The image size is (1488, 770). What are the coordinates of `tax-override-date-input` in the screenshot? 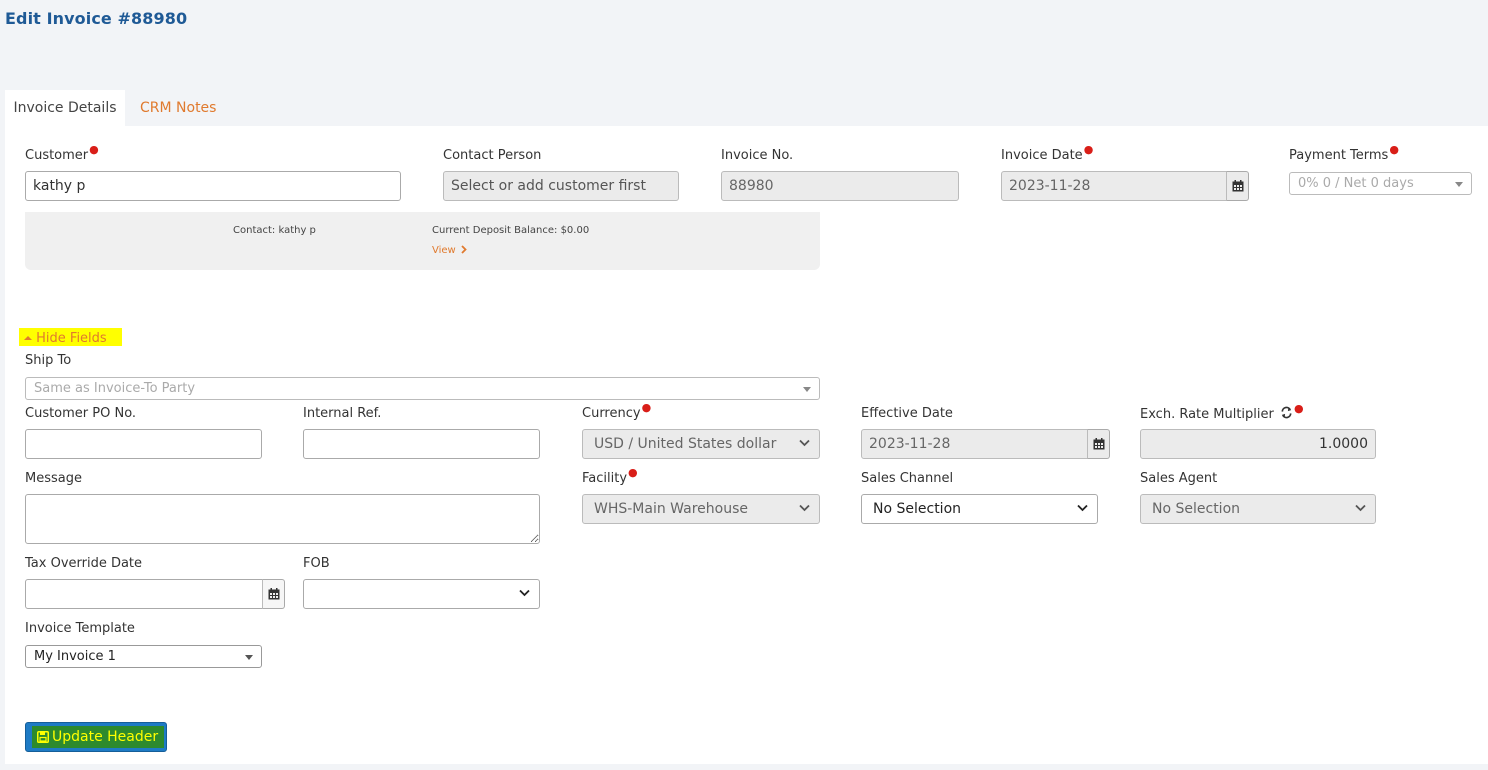 It's located at (144, 594).